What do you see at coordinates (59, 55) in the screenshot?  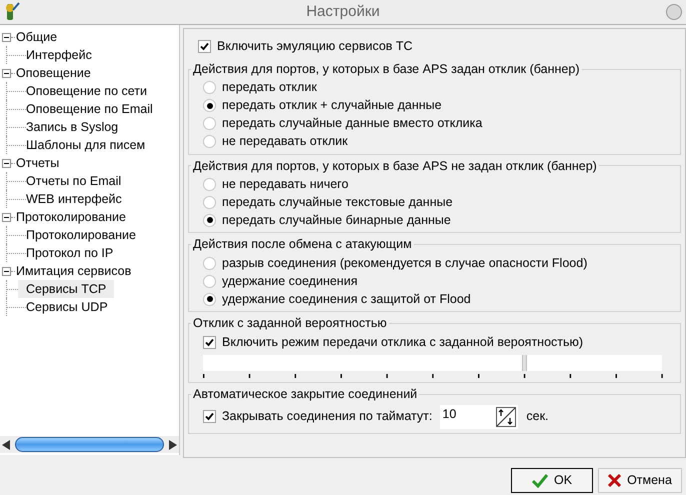 I see `tree-item: Интерфейс` at bounding box center [59, 55].